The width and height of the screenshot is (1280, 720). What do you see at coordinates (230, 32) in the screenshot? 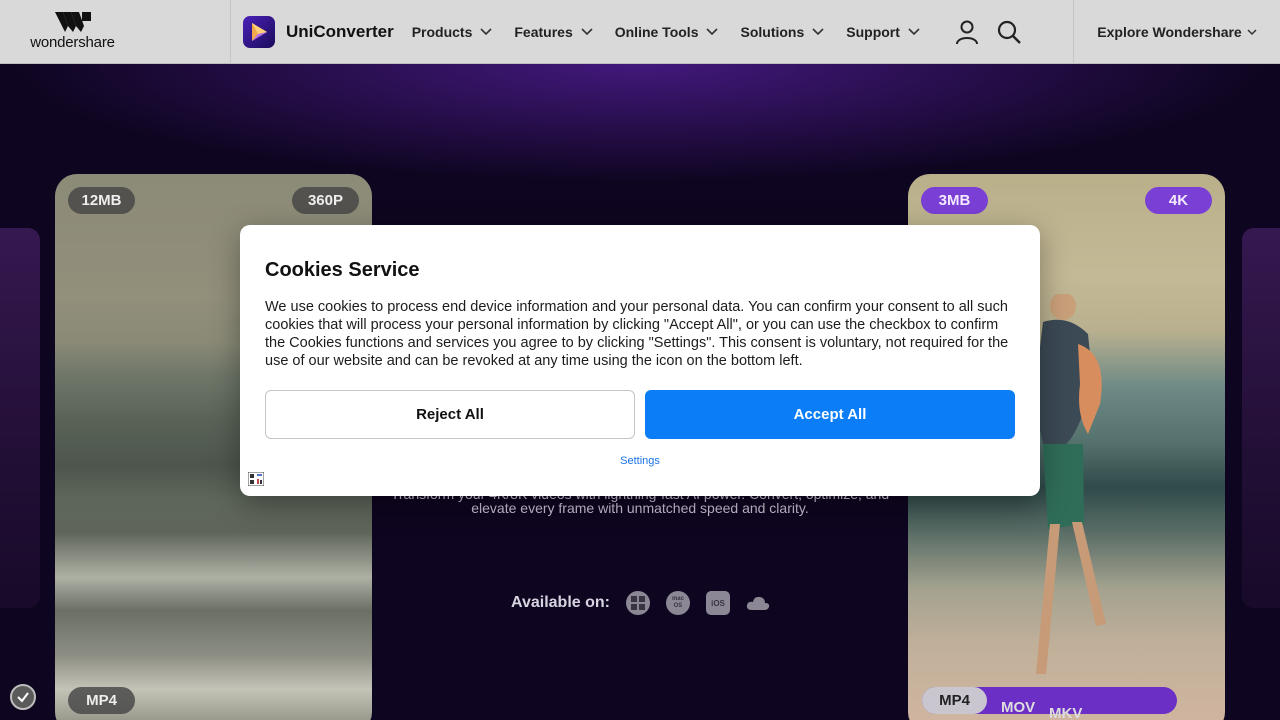
I see `nav-divider` at bounding box center [230, 32].